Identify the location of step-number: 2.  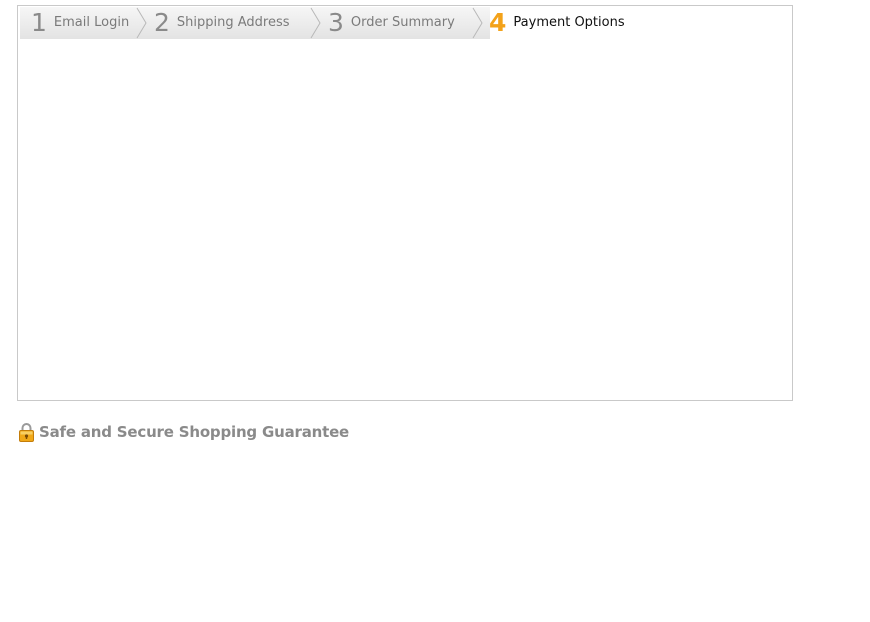
(162, 22).